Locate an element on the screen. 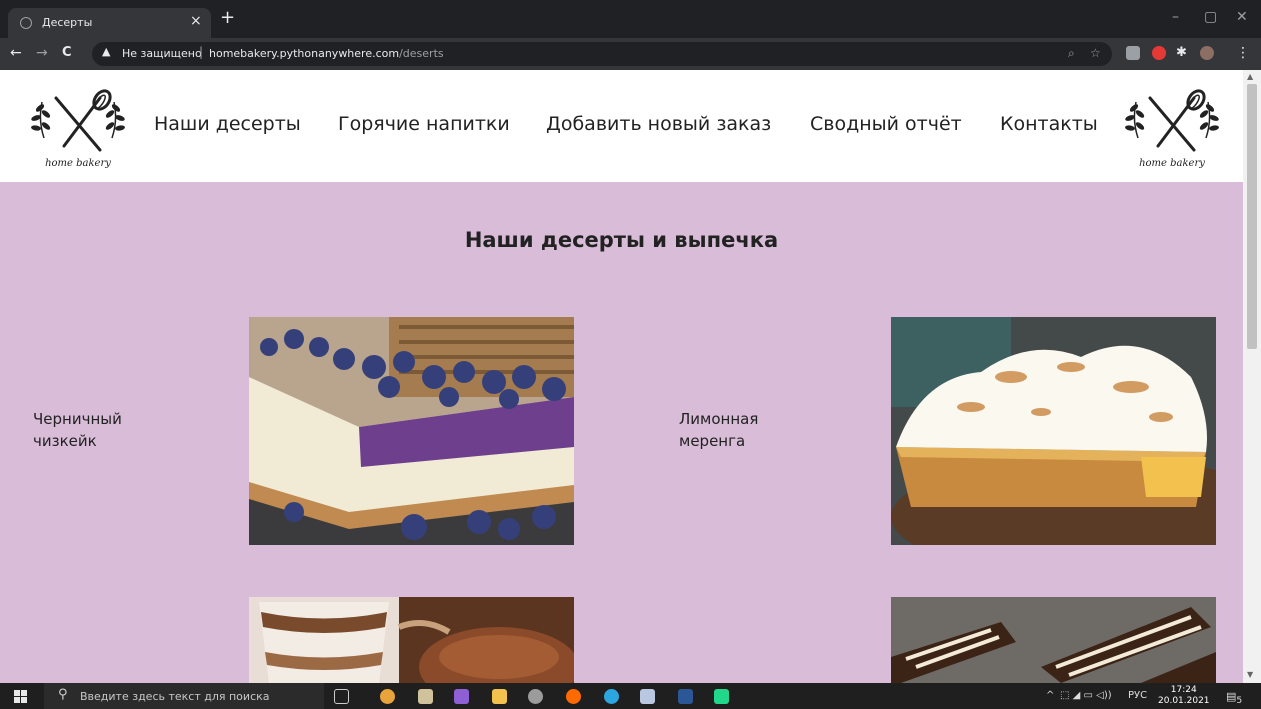 The width and height of the screenshot is (1261, 709). dessert-name-blueberry-cheesecake: Черничный чизкейк is located at coordinates (77, 430).